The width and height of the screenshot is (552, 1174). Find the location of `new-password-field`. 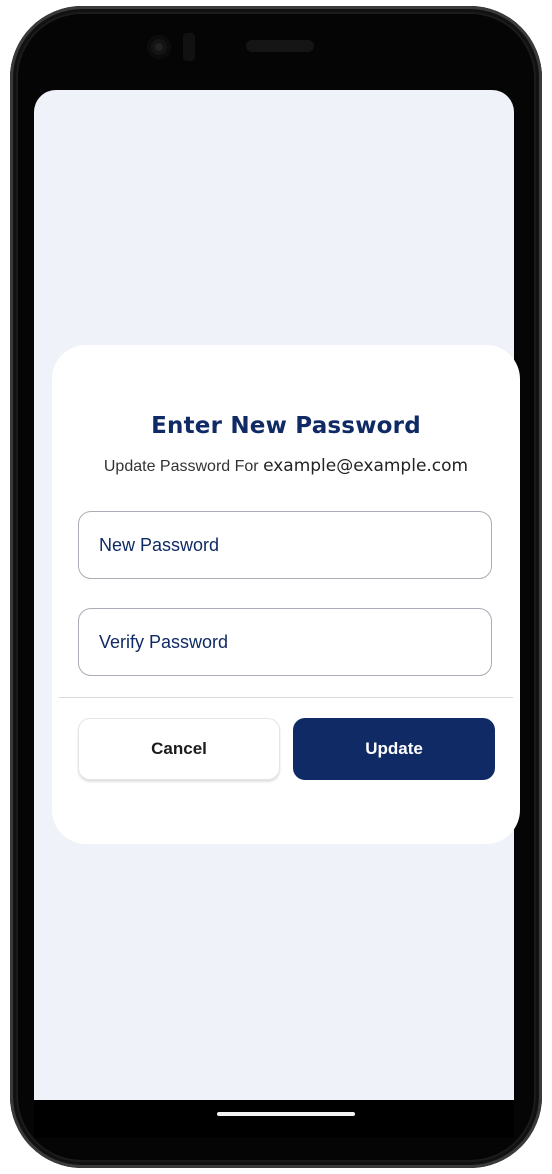

new-password-field is located at coordinates (285, 545).